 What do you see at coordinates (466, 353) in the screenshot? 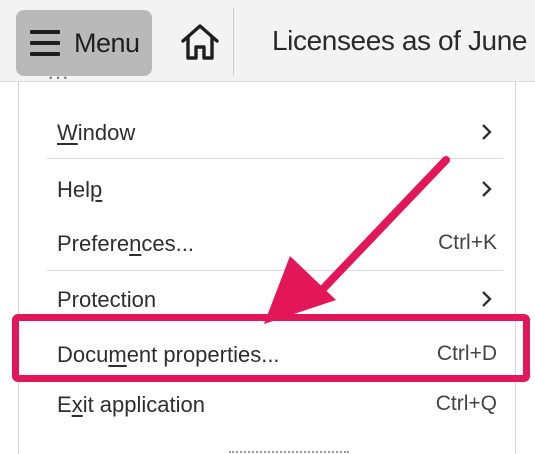
I see `menu-item-shortcut: Ctrl+D` at bounding box center [466, 353].